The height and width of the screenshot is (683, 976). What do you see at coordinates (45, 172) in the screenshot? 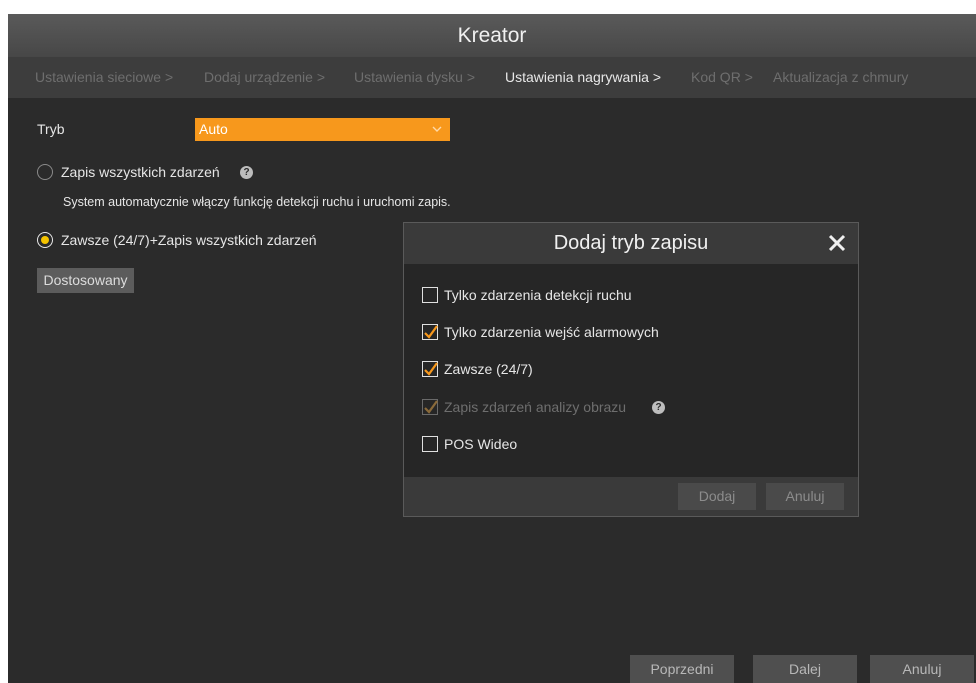
I see `radio-all-events` at bounding box center [45, 172].